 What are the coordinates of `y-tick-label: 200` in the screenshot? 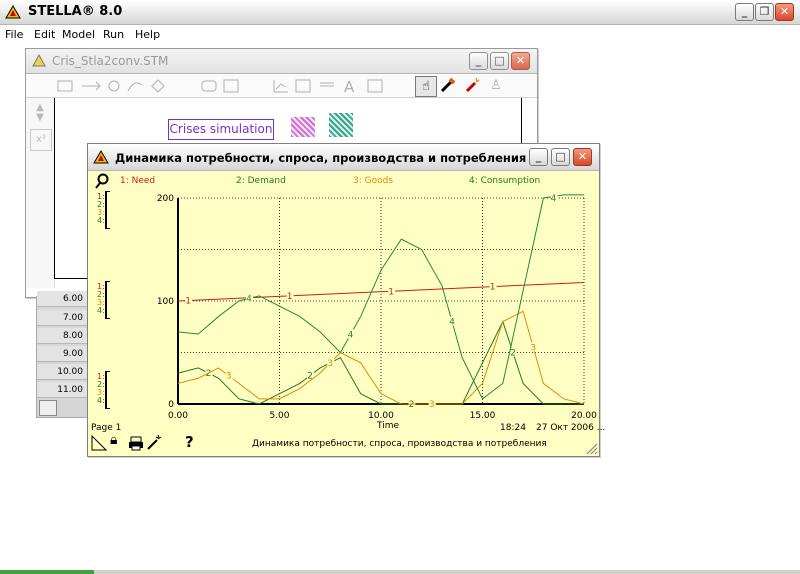 It's located at (165, 199).